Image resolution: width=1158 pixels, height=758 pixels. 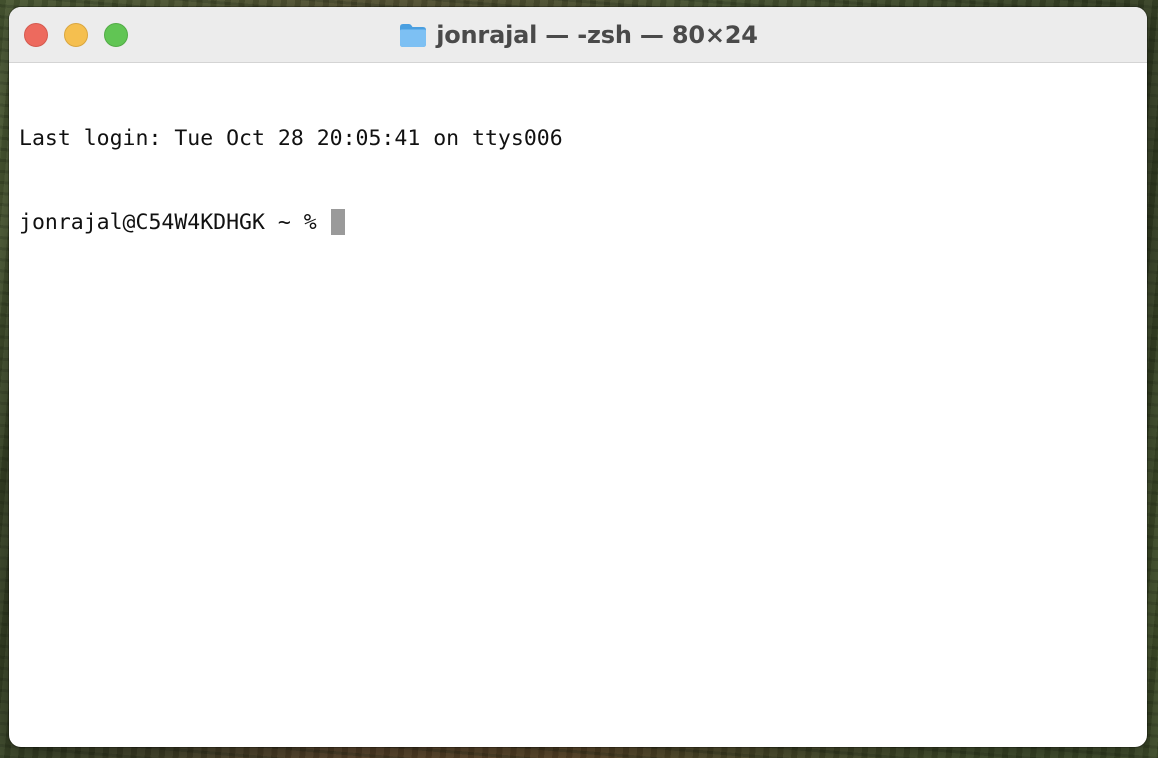 I want to click on folder-icon, so click(x=413, y=35).